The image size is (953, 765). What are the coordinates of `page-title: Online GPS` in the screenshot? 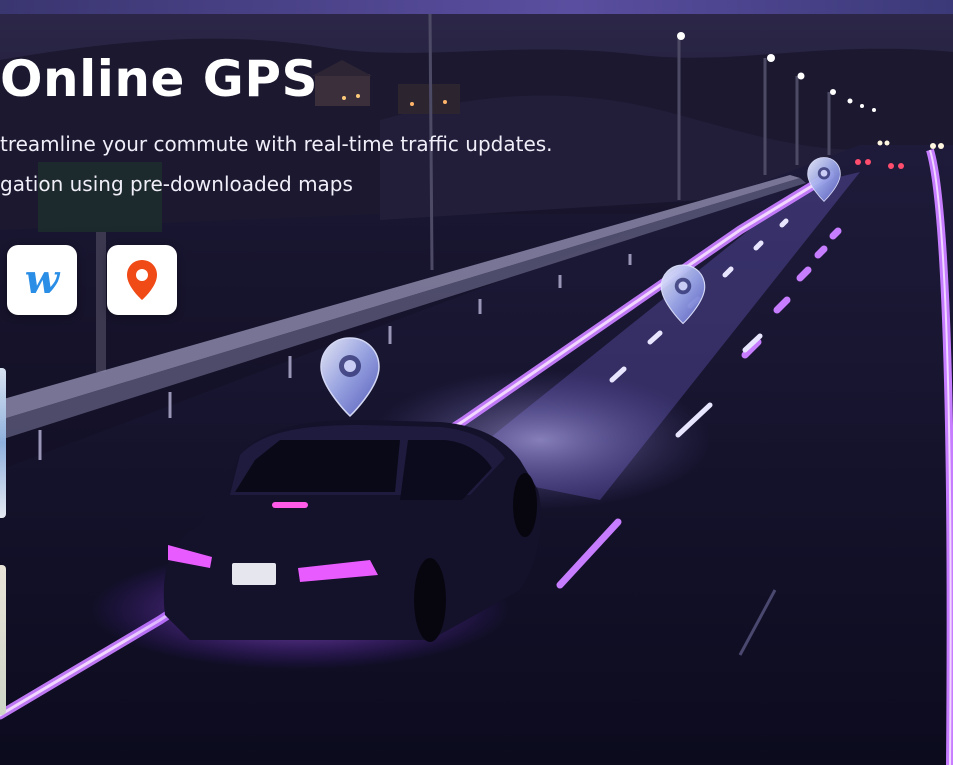 It's located at (159, 79).